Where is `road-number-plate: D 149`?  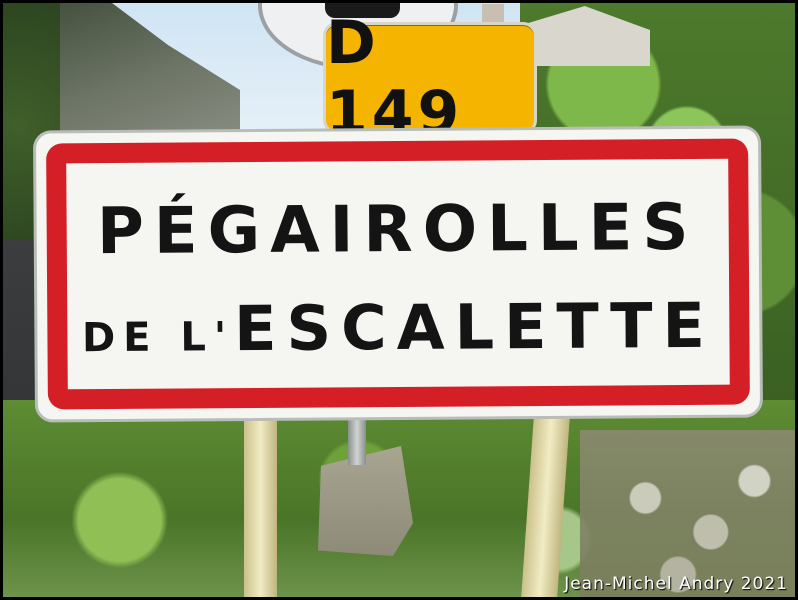 road-number-plate: D 149 is located at coordinates (430, 78).